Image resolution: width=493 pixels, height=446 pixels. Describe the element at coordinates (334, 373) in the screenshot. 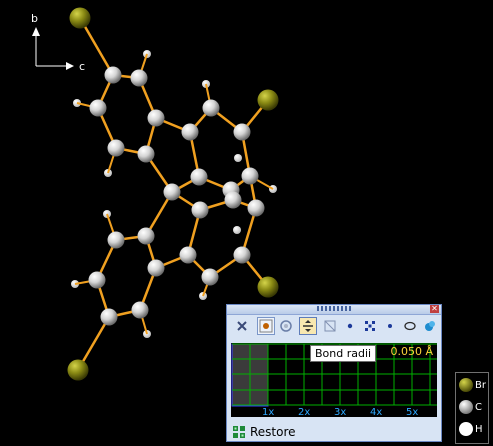

I see `bond-radii-panel: ✕ 1x 2x 3x 4x 5x 0.050 Å Restore` at that location.